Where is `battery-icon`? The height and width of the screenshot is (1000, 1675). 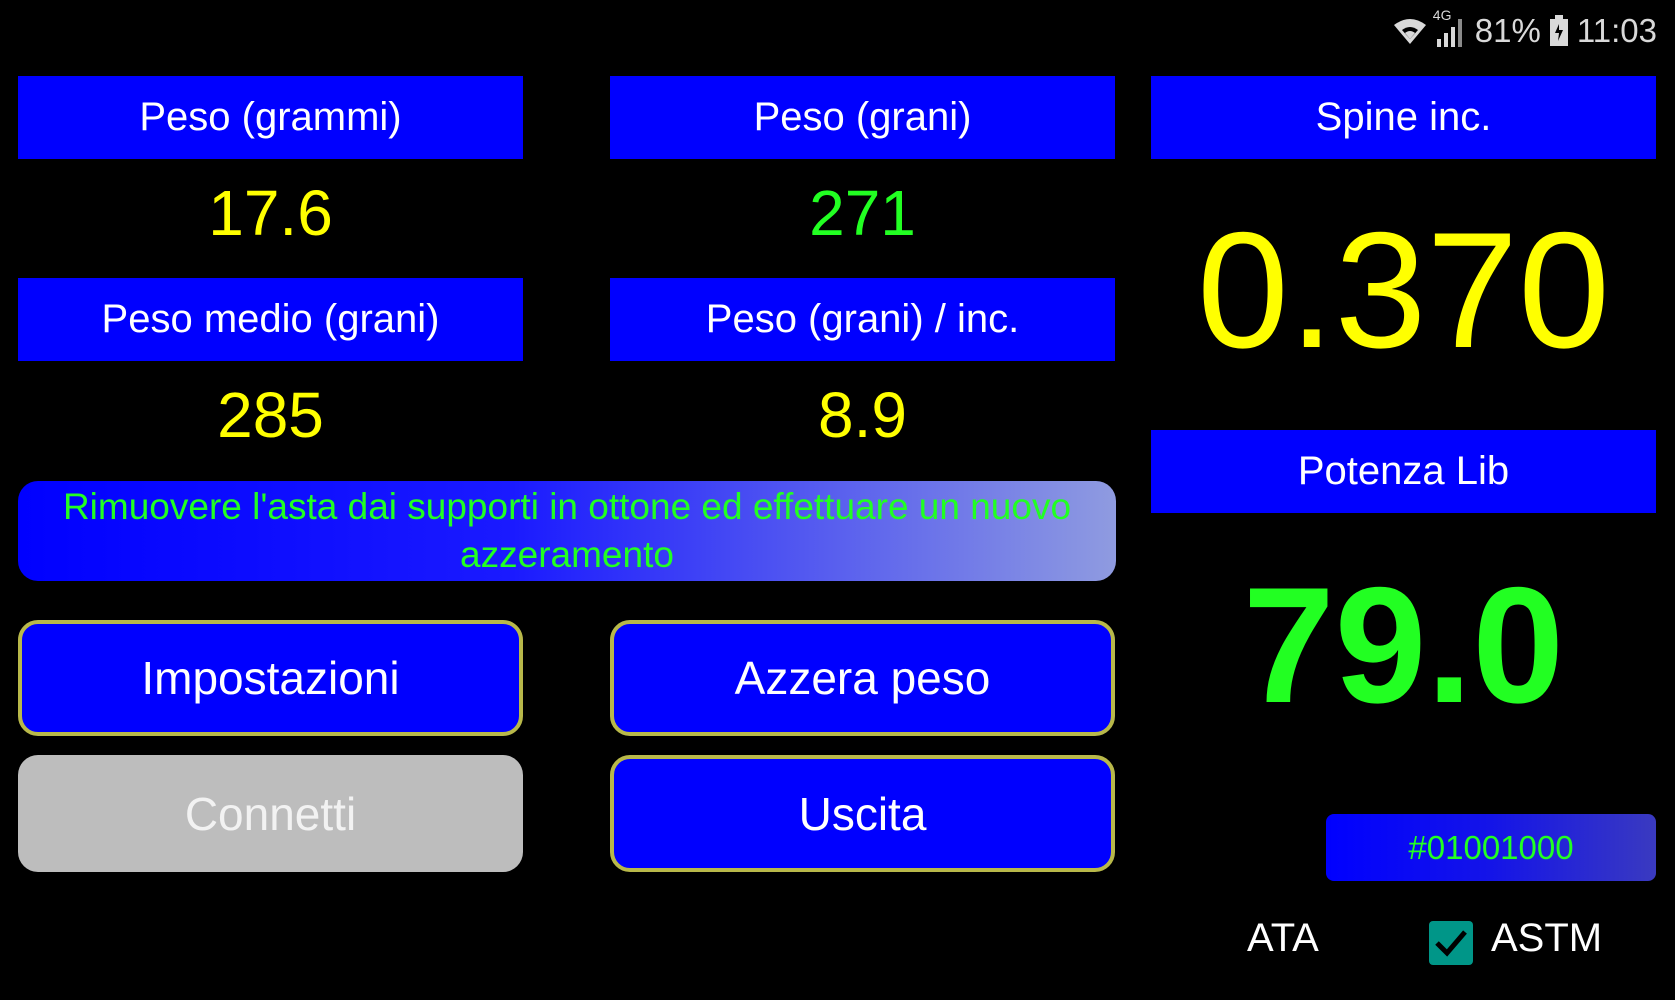
battery-icon is located at coordinates (1559, 31).